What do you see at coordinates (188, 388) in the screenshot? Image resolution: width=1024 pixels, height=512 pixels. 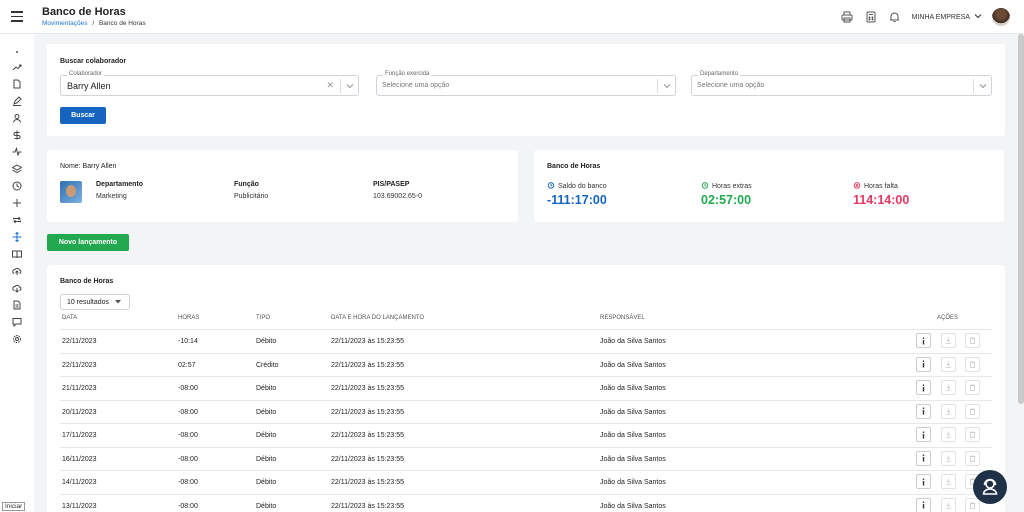 I see `cell-horas: -08:00` at bounding box center [188, 388].